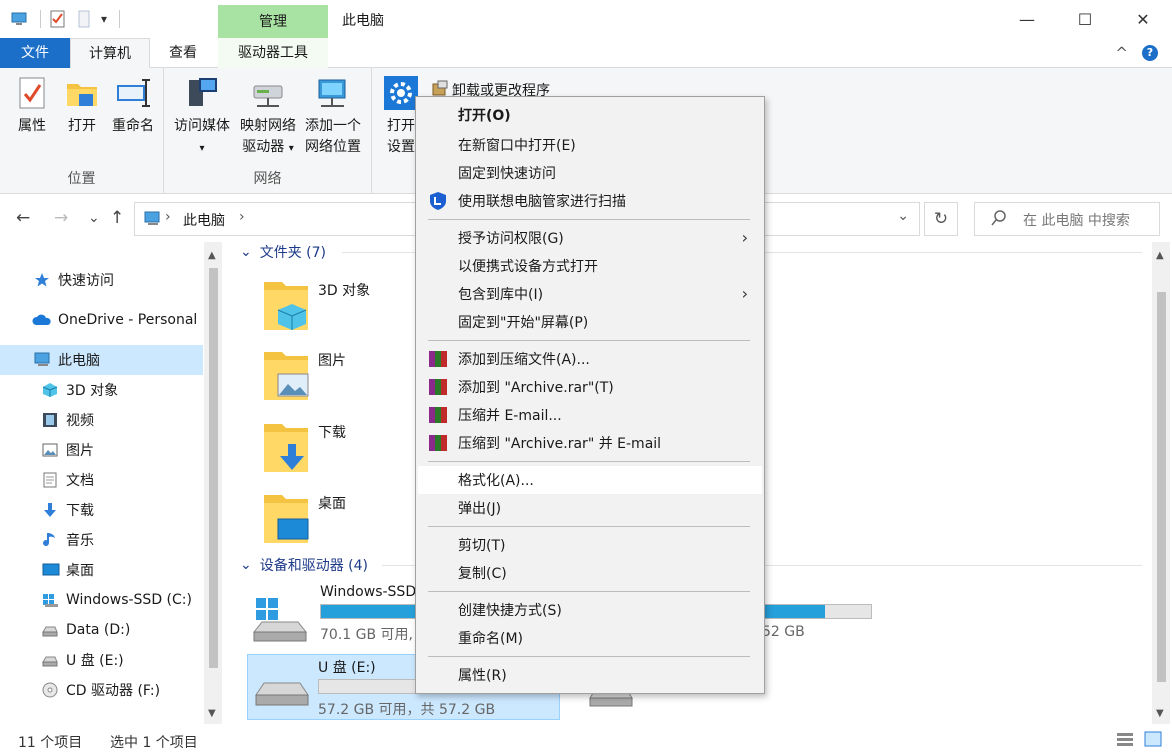 Image resolution: width=1172 pixels, height=755 pixels. I want to click on qat-dropdown-icon: ▾, so click(104, 19).